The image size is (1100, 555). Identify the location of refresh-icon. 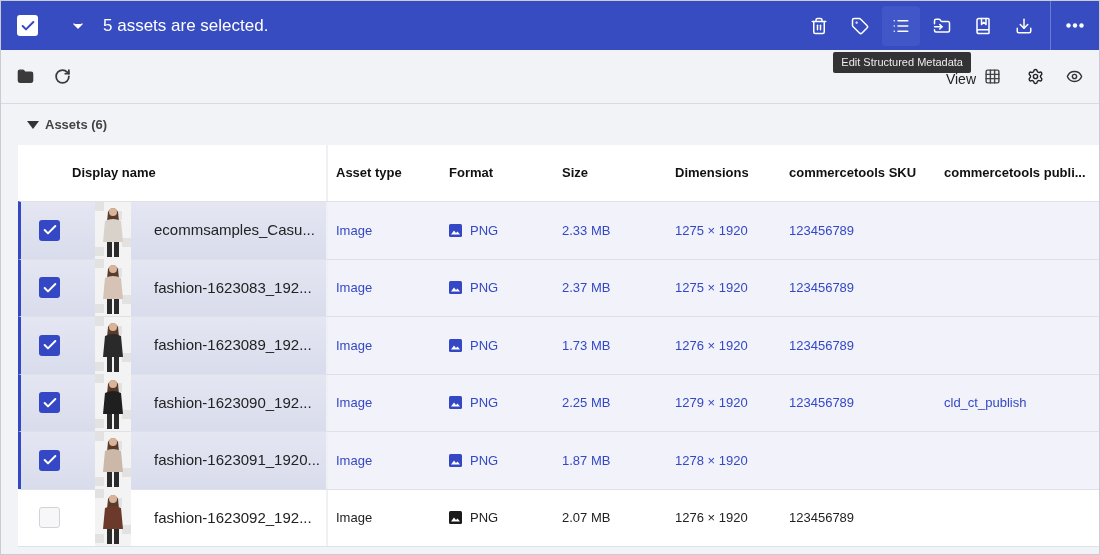
(62, 76).